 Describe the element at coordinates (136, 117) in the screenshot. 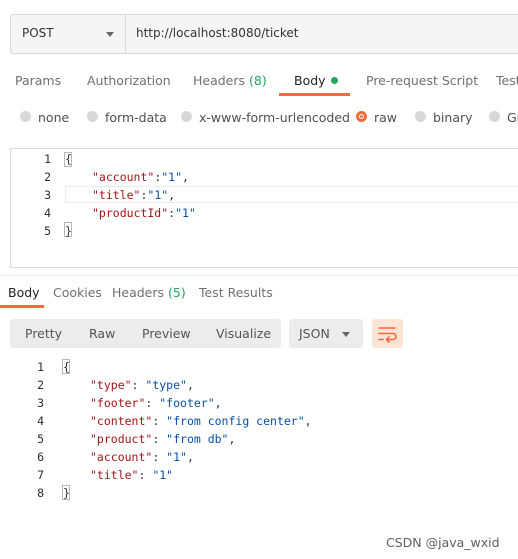

I see `radio-label-form-data: form-data` at that location.